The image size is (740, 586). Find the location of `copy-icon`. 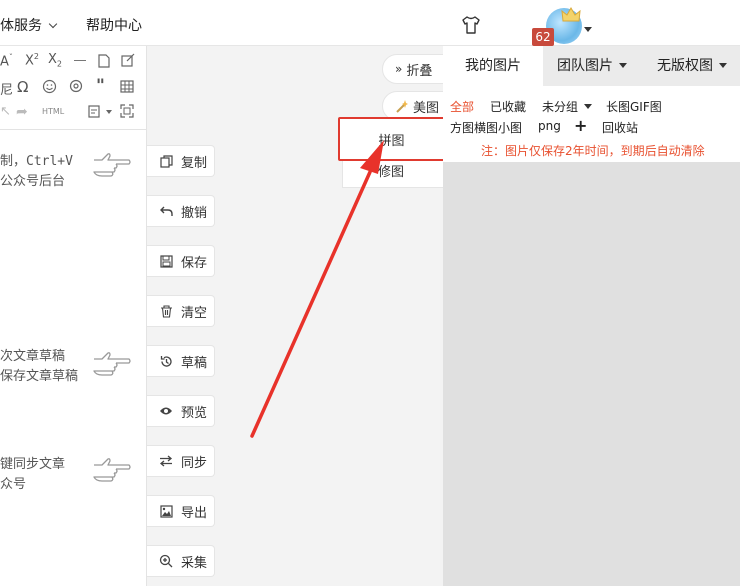

copy-icon is located at coordinates (166, 161).